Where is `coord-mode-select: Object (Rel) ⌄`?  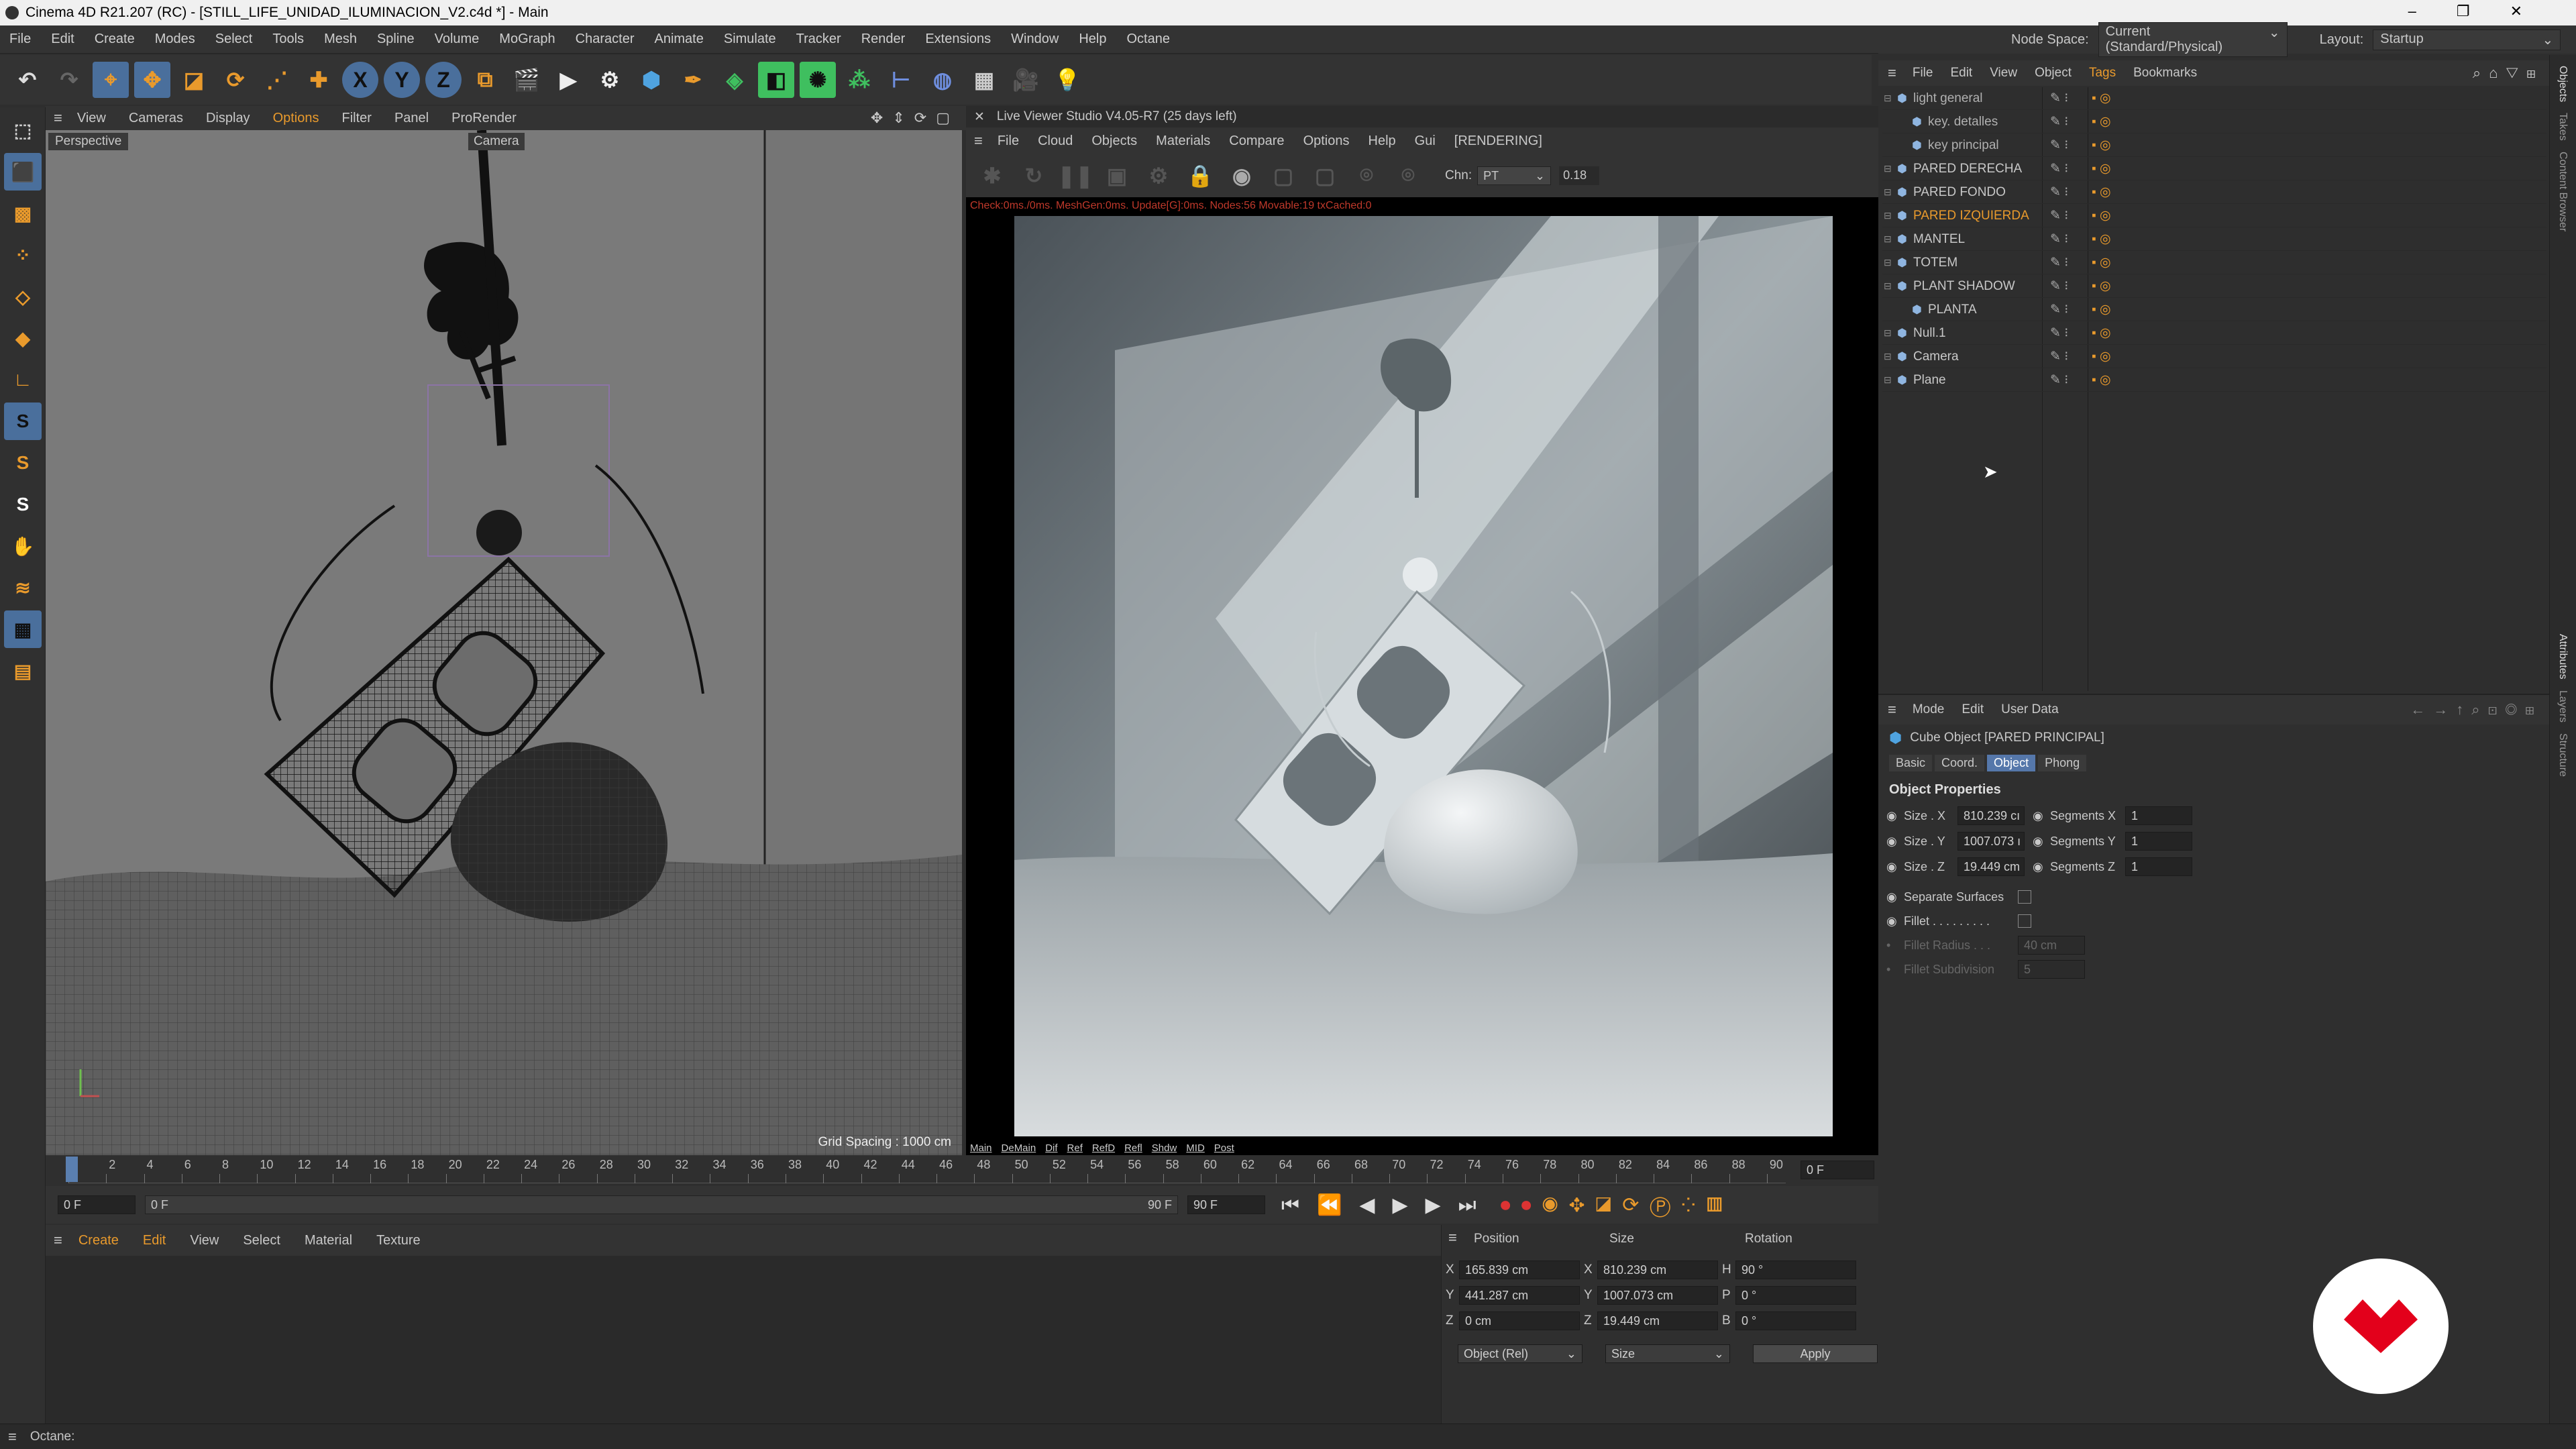 coord-mode-select: Object (Rel) ⌄ is located at coordinates (1520, 1353).